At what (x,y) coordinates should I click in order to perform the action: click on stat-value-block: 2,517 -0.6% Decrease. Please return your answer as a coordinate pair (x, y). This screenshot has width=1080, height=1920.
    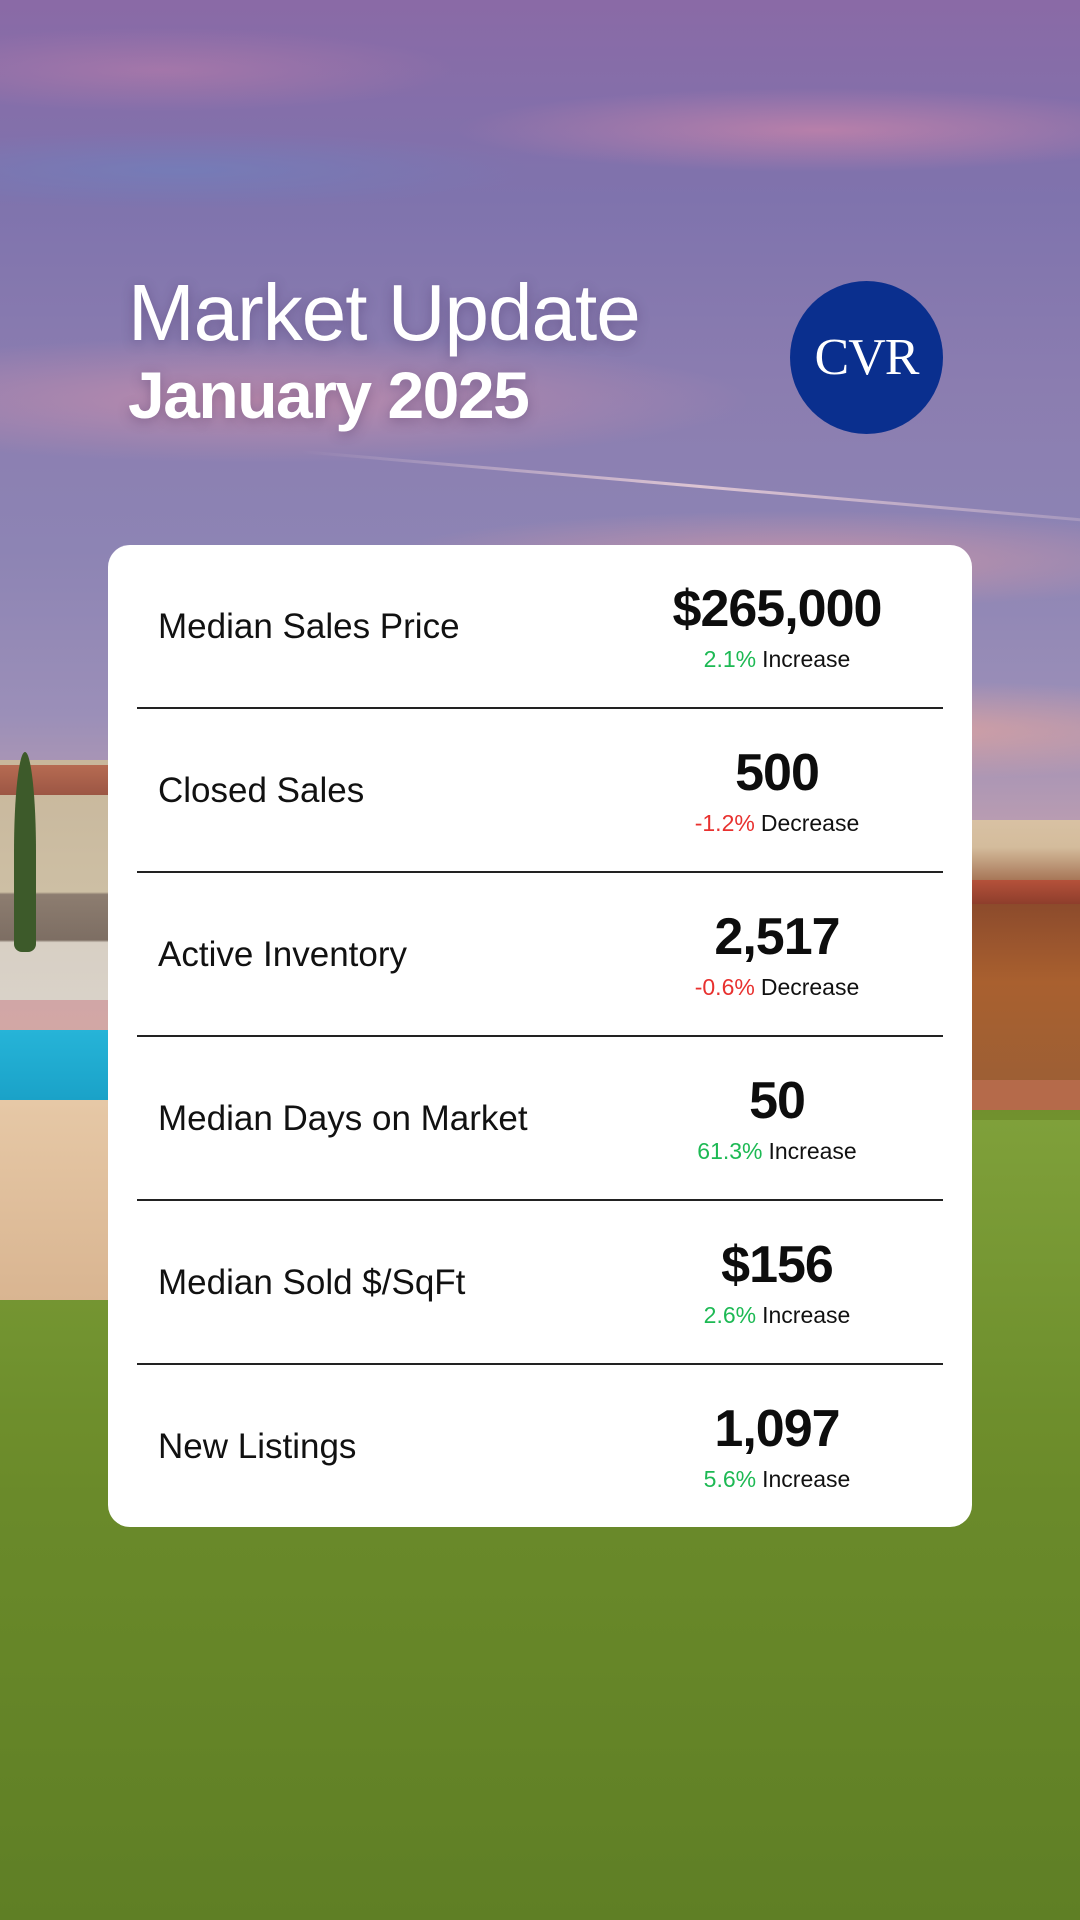
    Looking at the image, I should click on (777, 955).